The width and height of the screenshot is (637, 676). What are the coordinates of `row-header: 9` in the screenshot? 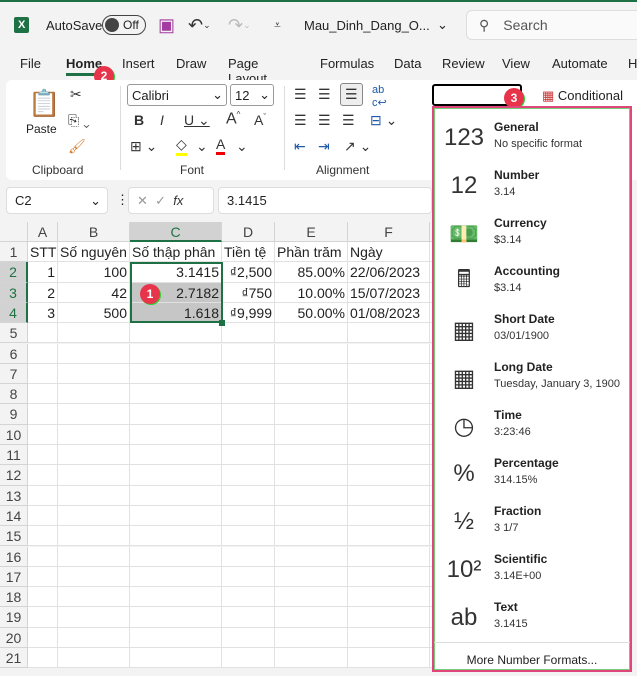 It's located at (14, 414).